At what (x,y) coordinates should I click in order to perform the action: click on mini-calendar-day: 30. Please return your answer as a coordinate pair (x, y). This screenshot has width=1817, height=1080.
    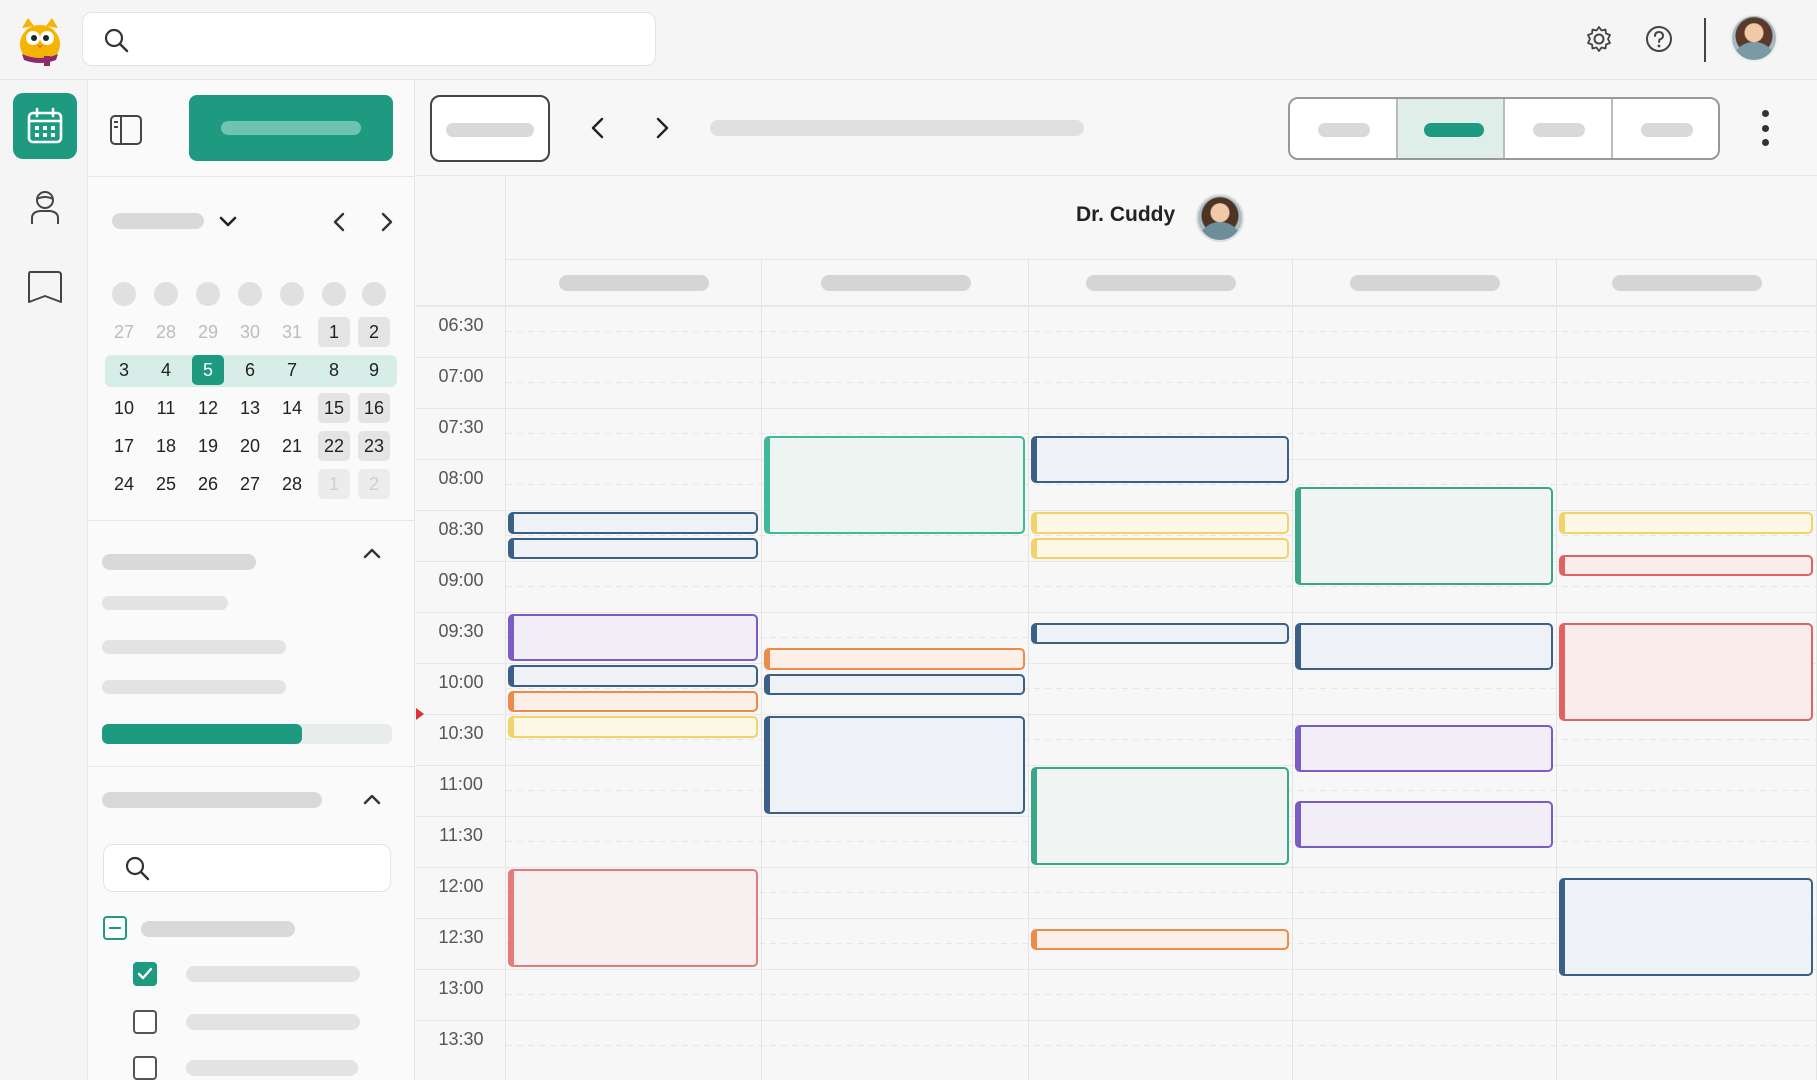
    Looking at the image, I should click on (250, 332).